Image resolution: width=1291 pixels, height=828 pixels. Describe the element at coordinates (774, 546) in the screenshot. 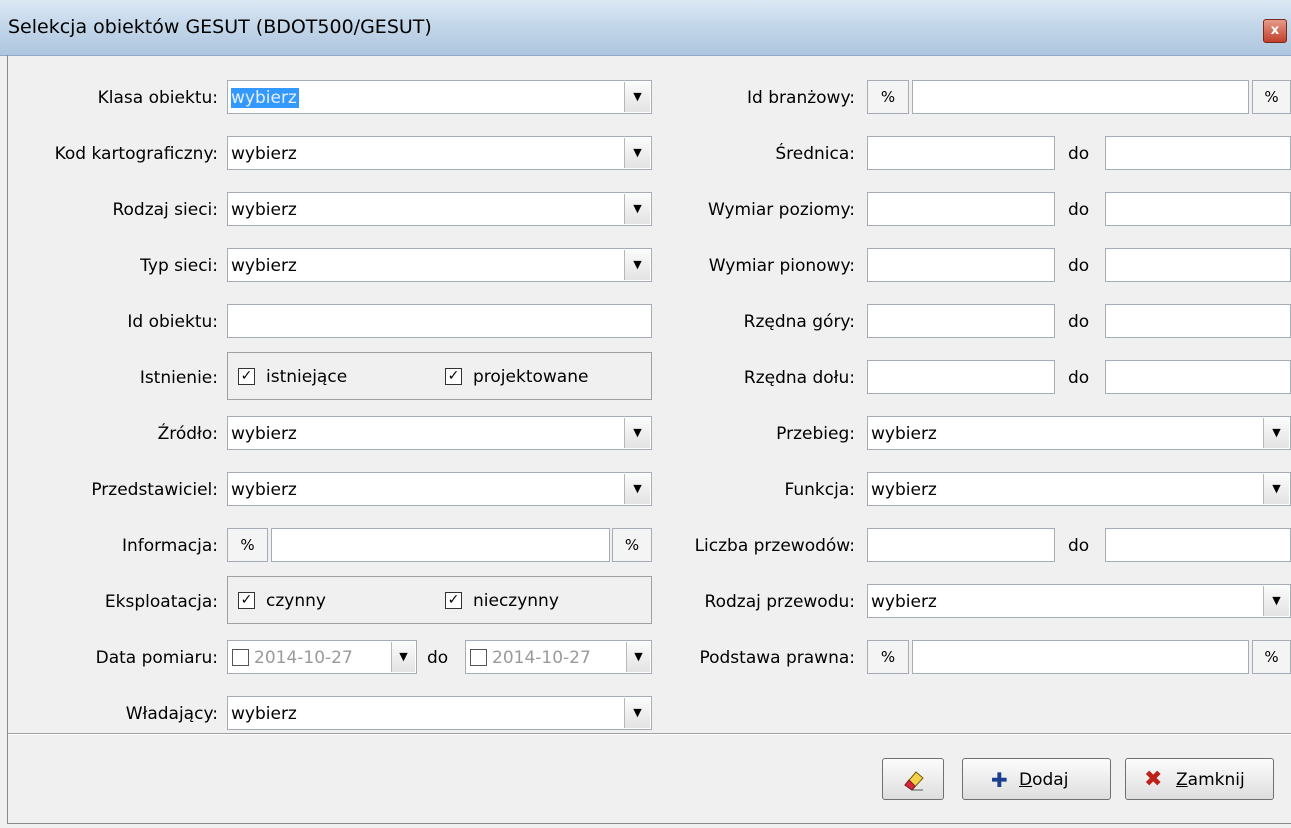

I see `liczba-przewodow-label: Liczba przewodów:` at that location.